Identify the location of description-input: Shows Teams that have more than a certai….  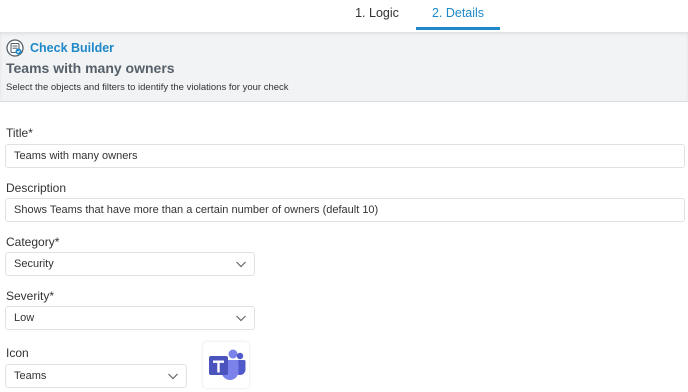
(345, 210).